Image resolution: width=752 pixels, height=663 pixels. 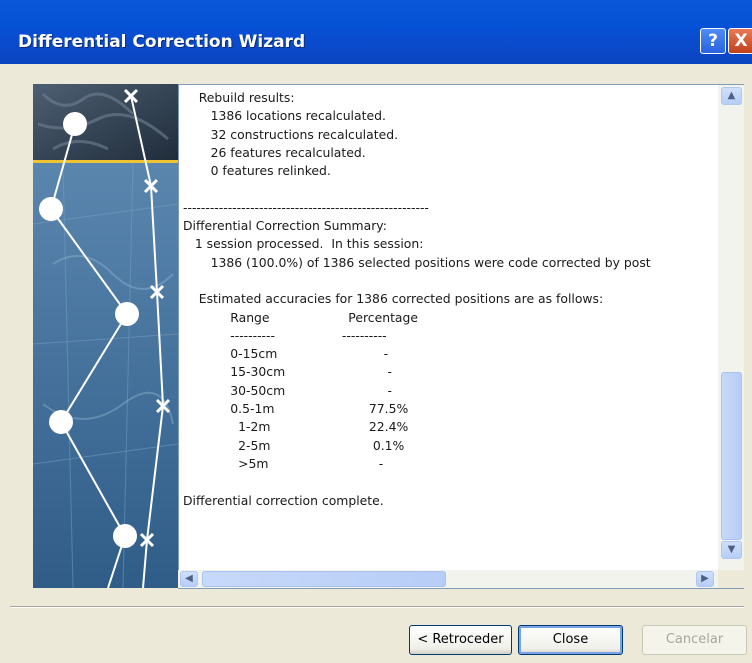 I want to click on log-line: Differential Correction Summary:, so click(x=285, y=226).